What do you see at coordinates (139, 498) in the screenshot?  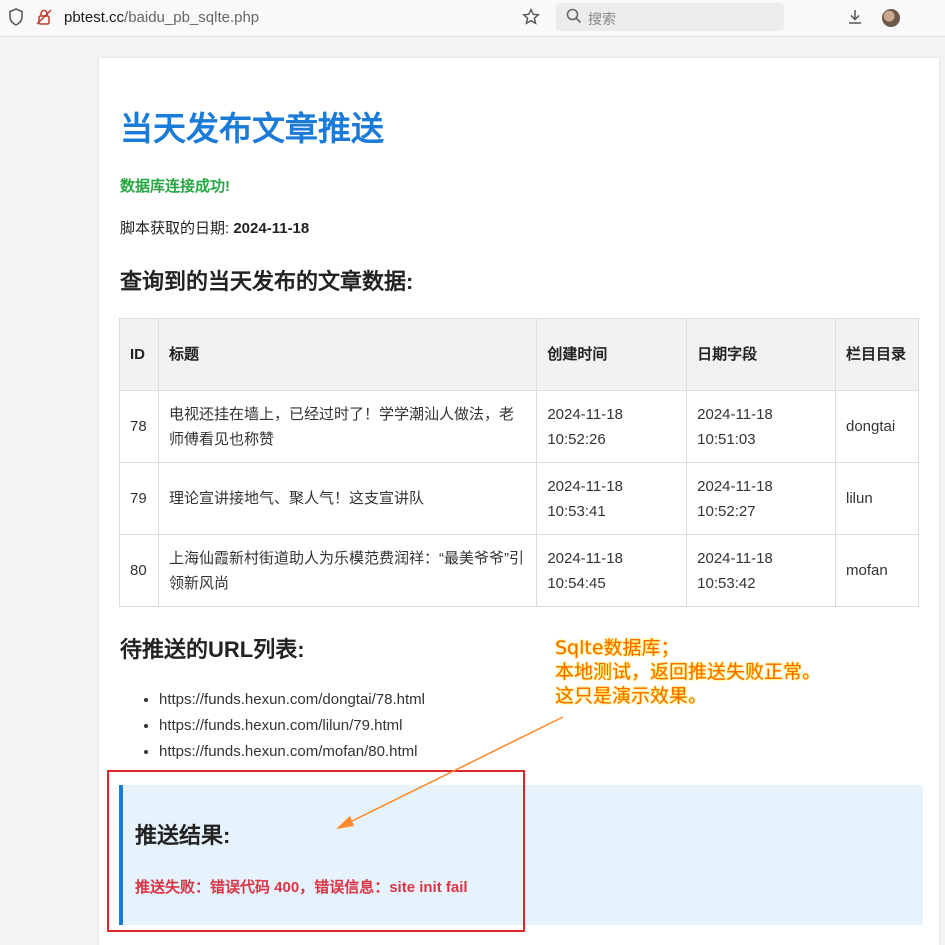 I see `cell-id: 79` at bounding box center [139, 498].